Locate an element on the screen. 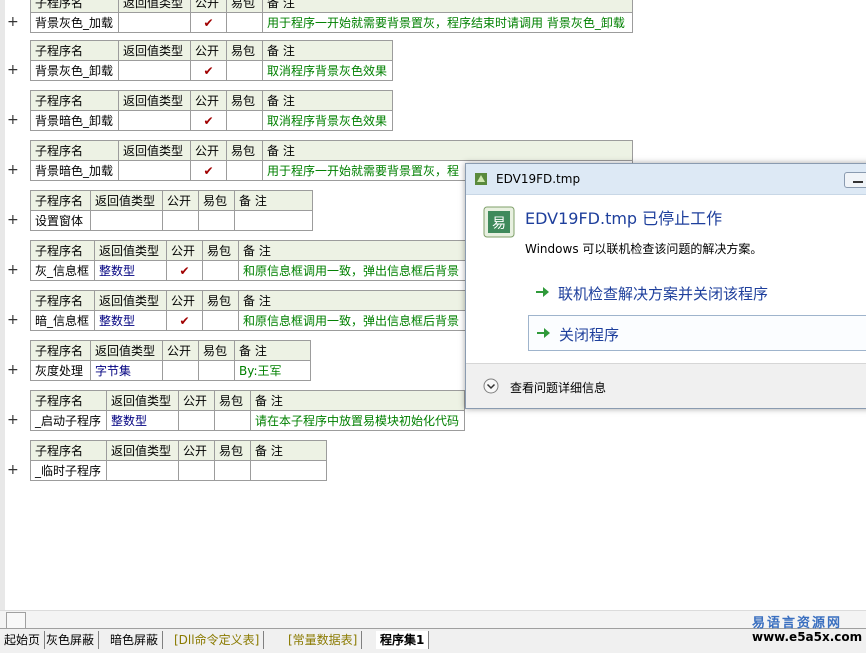 This screenshot has width=866, height=653. table-row: _临时子程序 is located at coordinates (178, 470).